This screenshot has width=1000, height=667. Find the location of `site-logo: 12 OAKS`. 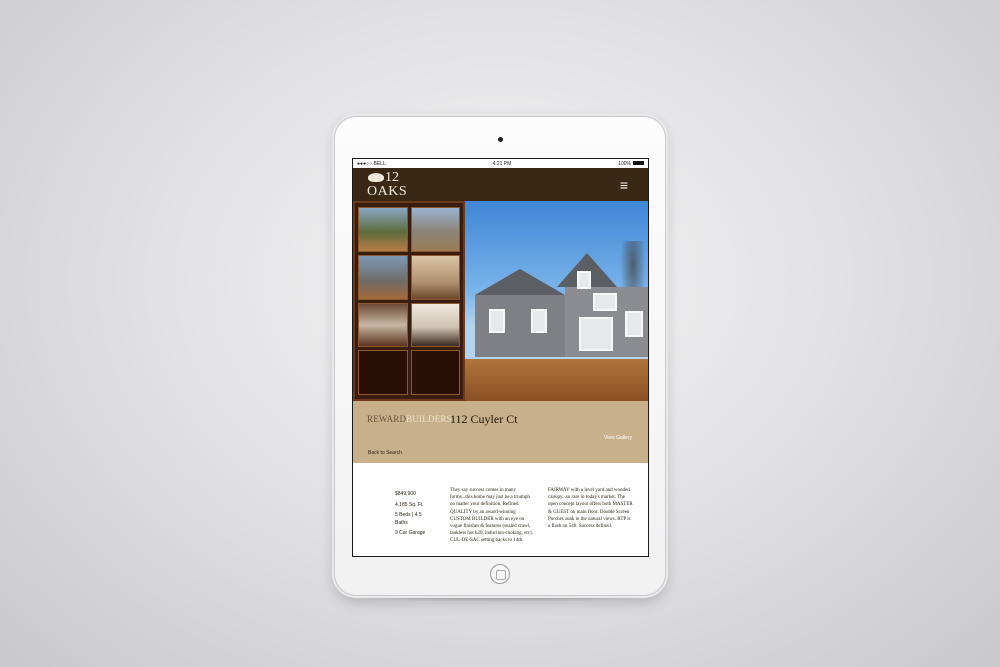

site-logo: 12 OAKS is located at coordinates (387, 185).